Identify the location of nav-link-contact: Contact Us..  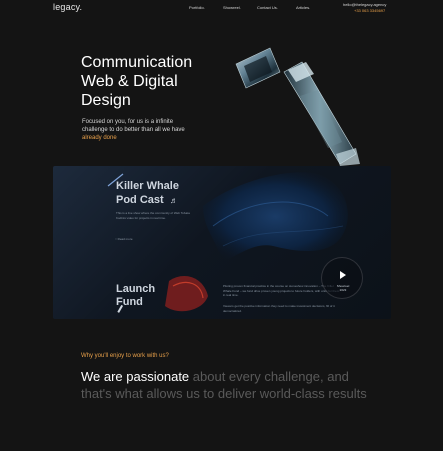
(267, 7).